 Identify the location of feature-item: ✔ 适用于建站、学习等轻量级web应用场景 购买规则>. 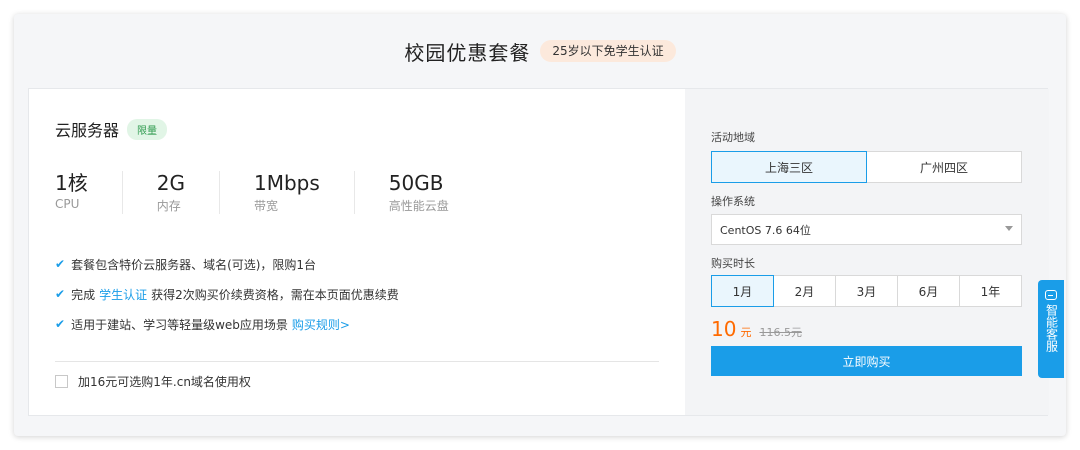
(227, 324).